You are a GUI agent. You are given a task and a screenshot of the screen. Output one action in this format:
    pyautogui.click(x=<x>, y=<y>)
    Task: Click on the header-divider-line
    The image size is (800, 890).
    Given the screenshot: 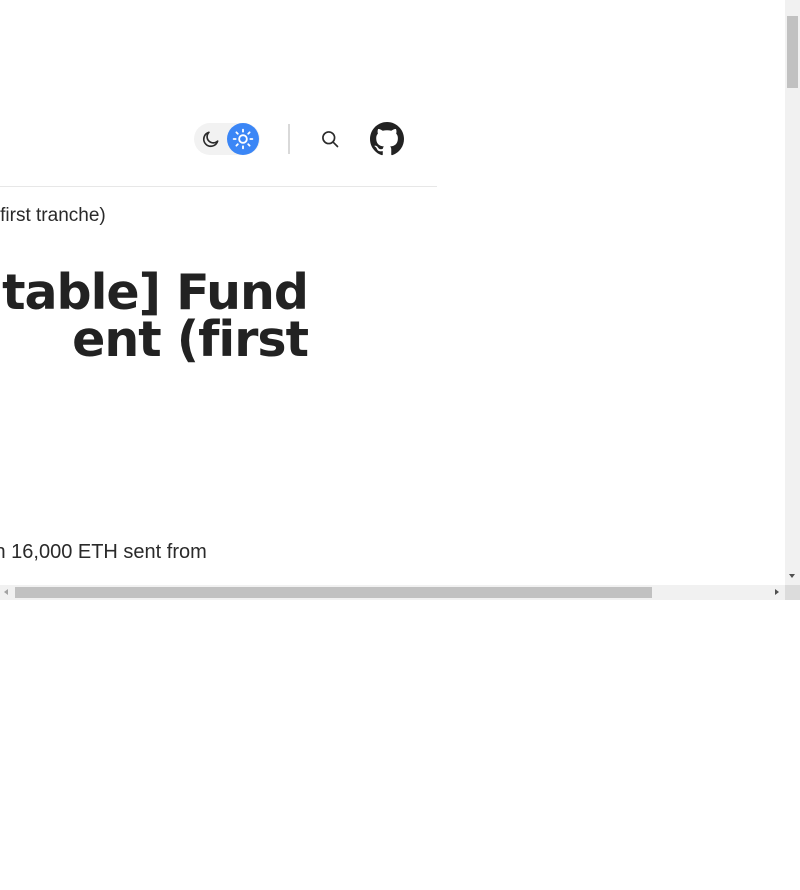 What is the action you would take?
    pyautogui.click(x=218, y=186)
    